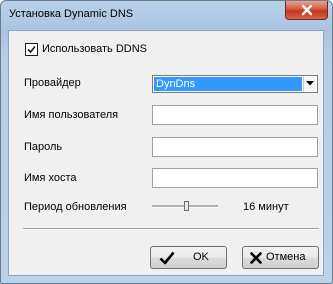 The image size is (333, 284). I want to click on ok-label: OK, so click(201, 257).